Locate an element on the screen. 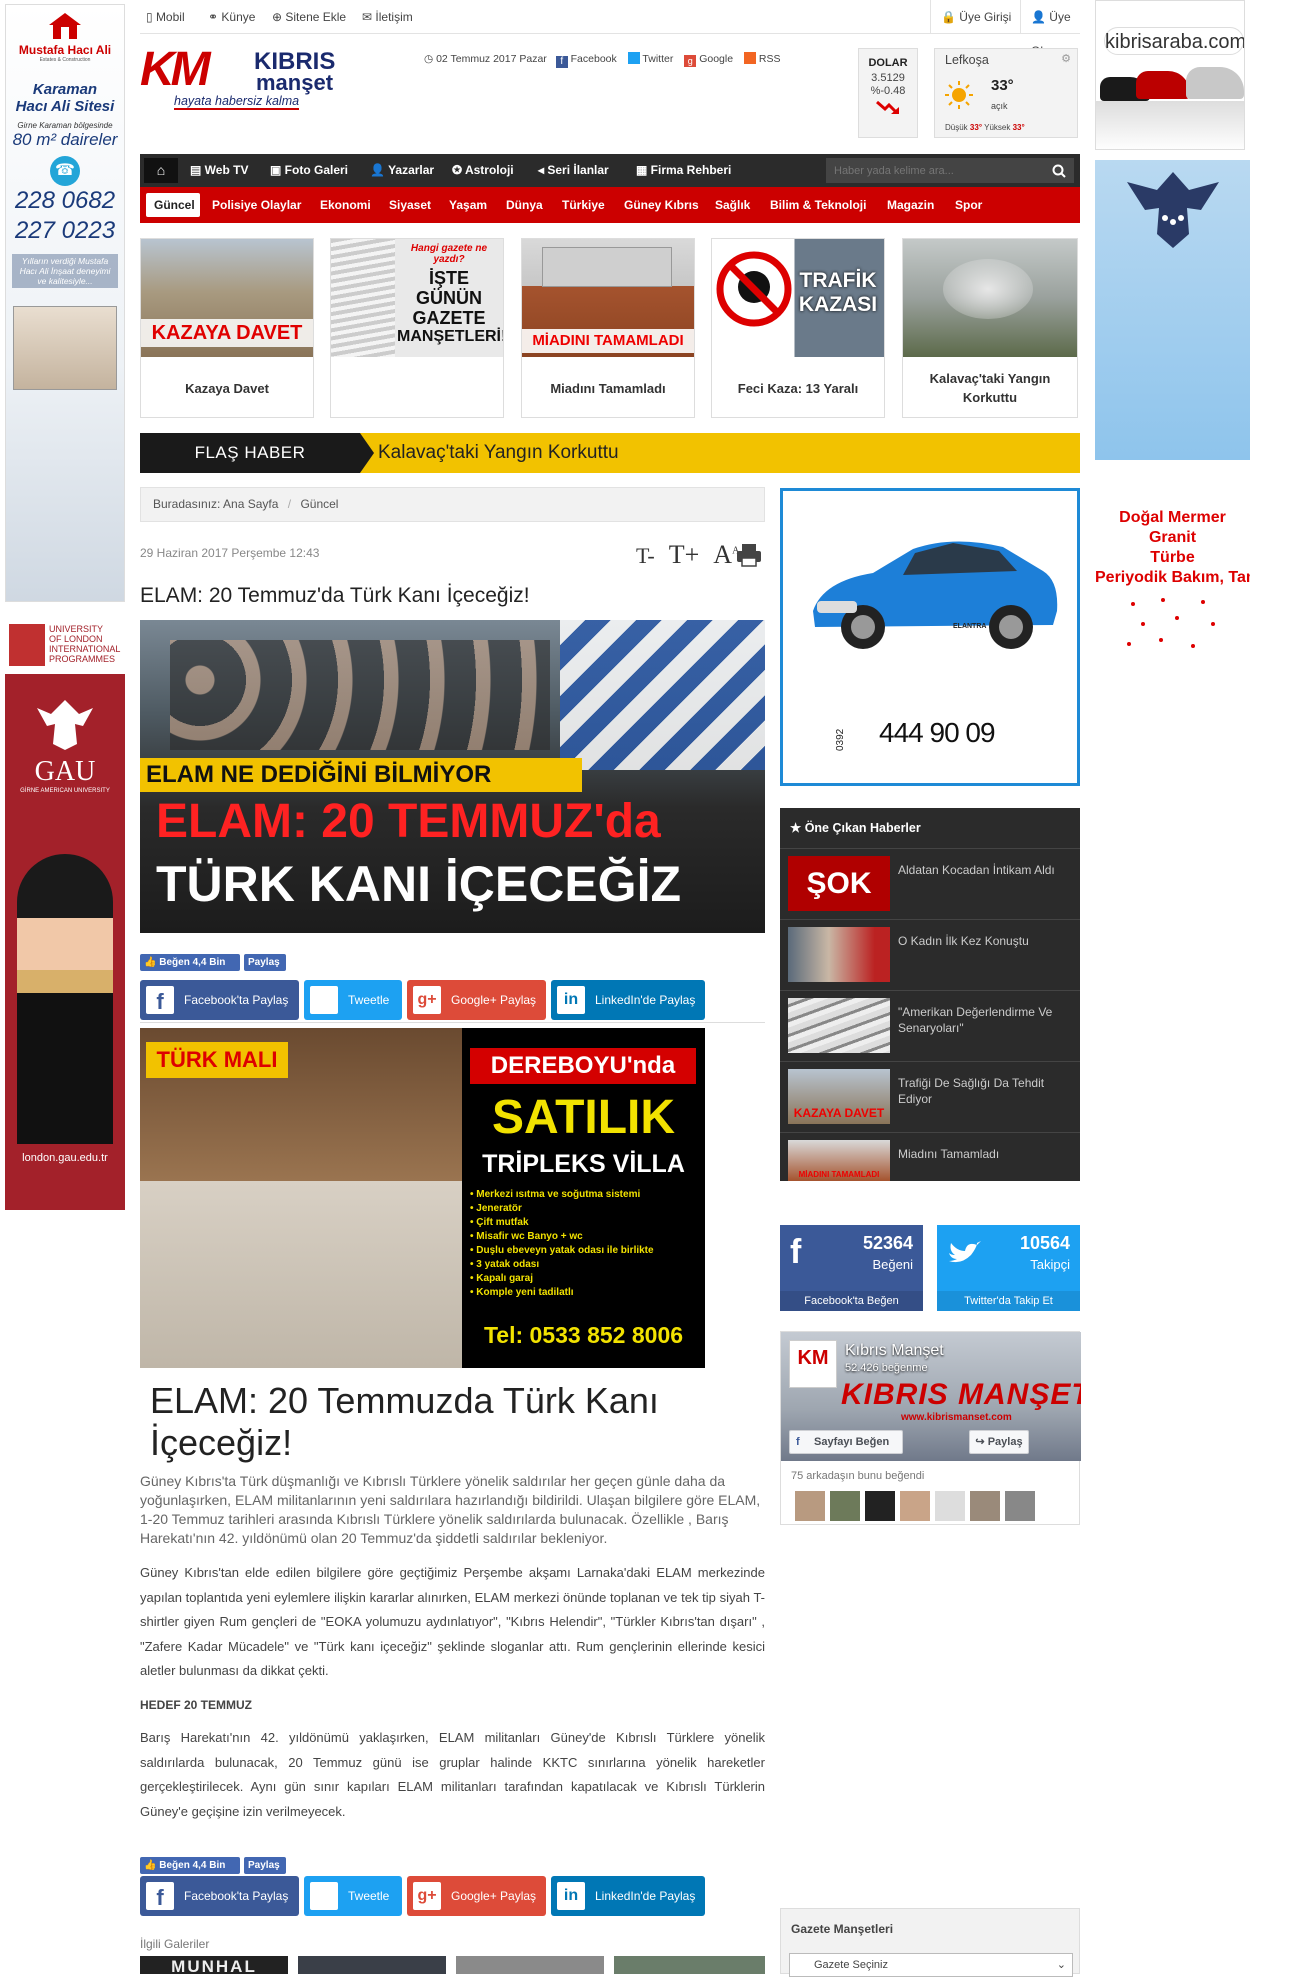 This screenshot has width=1314, height=1977. hero-banner-1: ELAM NE DEDİĞİNİ BİLMİYOR is located at coordinates (361, 775).